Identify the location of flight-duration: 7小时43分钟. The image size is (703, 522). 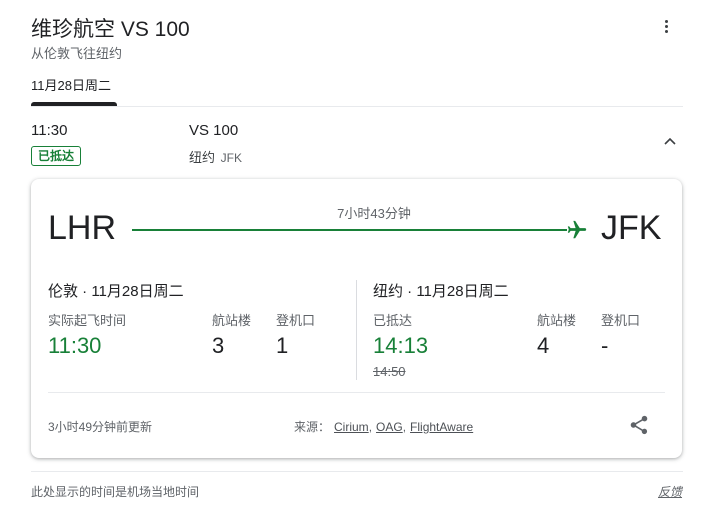
(374, 213).